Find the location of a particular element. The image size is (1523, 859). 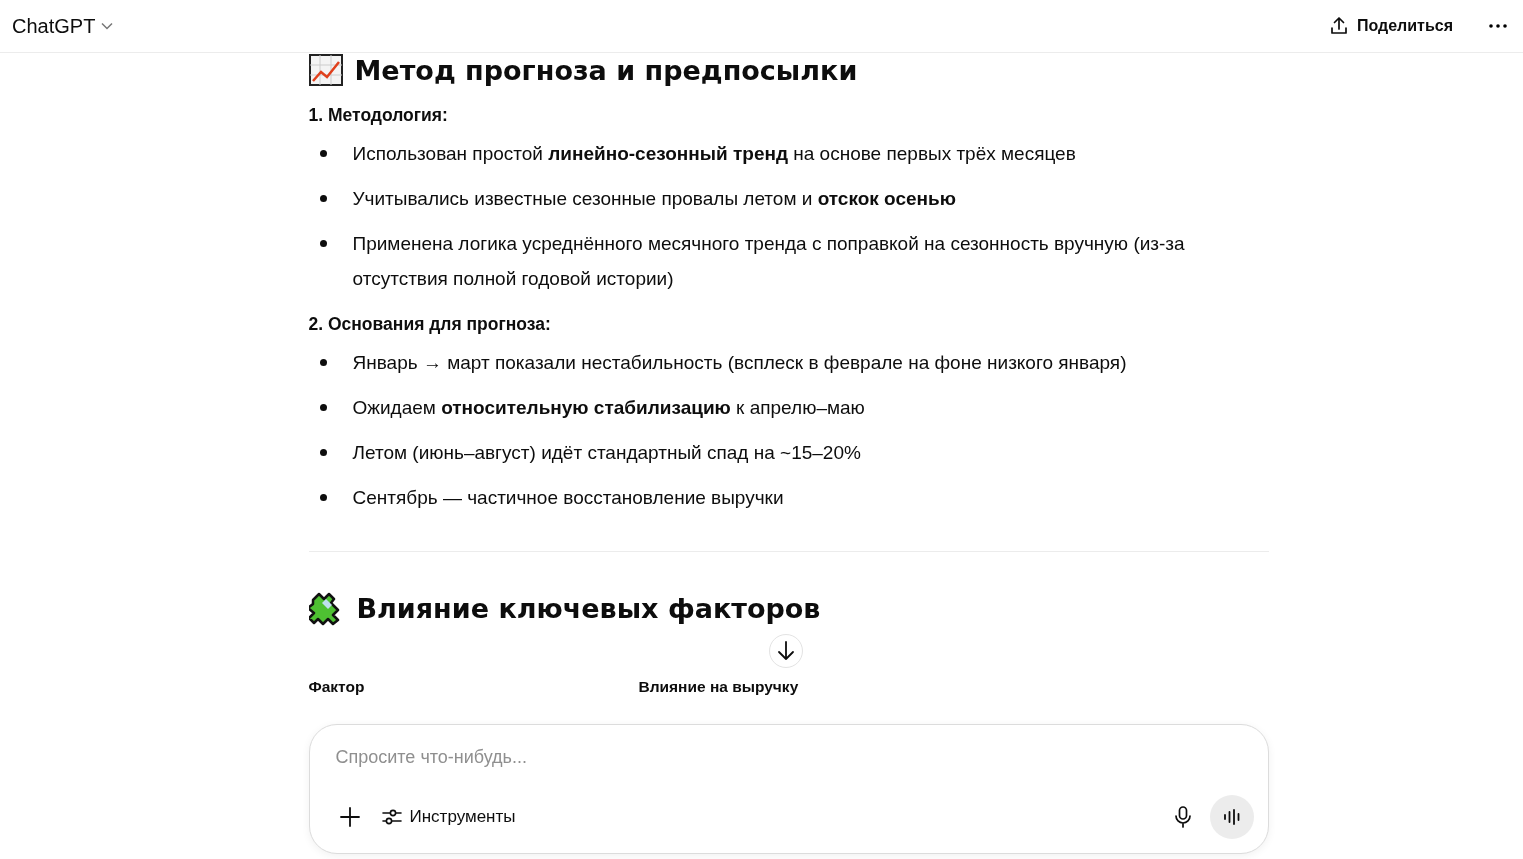

list-item-text: Летом (июнь–август) идёт стандартный спад на ~15–20% is located at coordinates (606, 453).